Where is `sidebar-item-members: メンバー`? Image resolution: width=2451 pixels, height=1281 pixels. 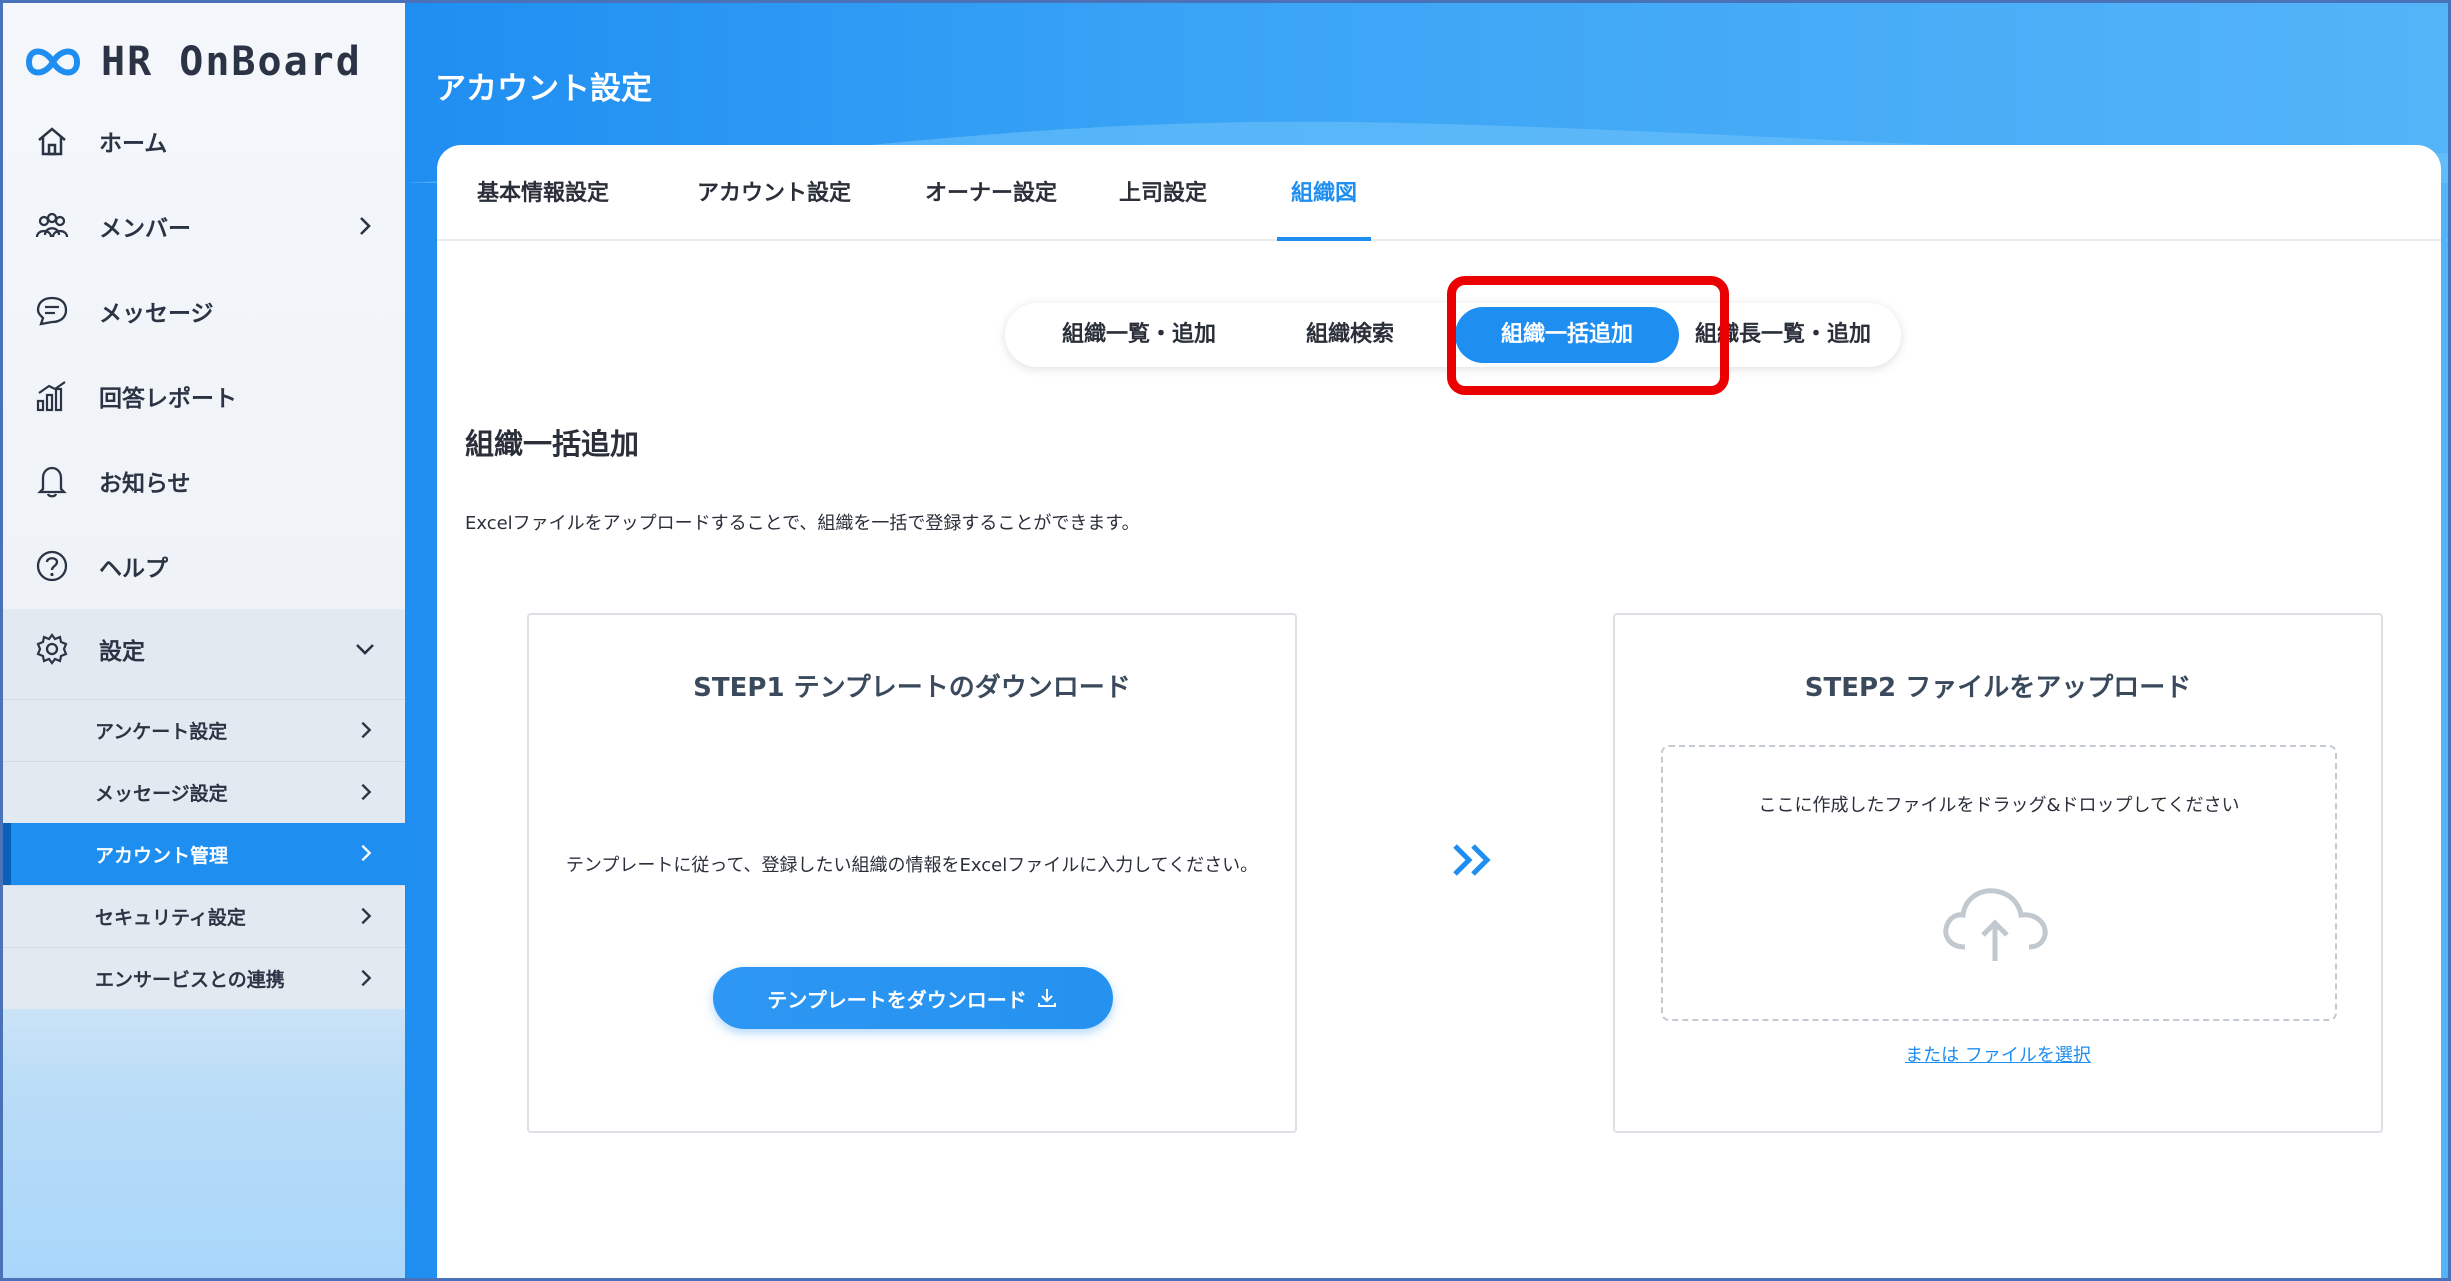
sidebar-item-members: メンバー is located at coordinates (204, 226).